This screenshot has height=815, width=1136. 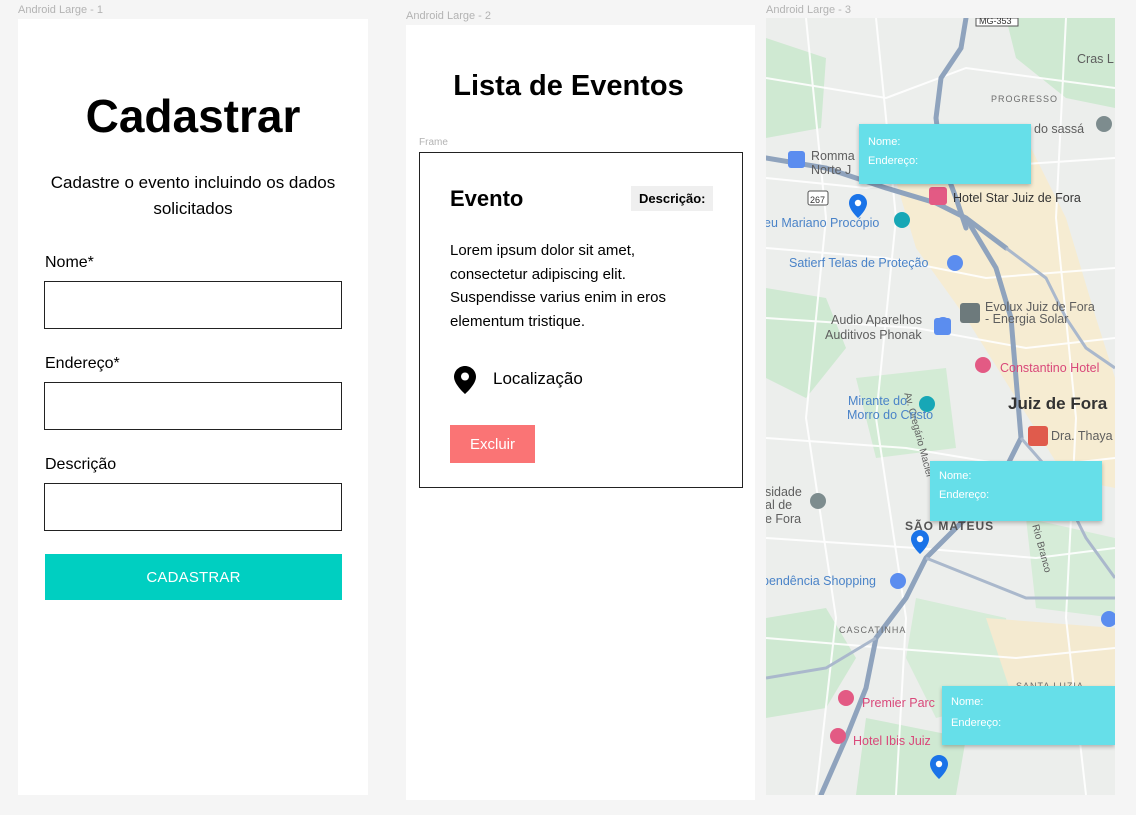 What do you see at coordinates (784, 519) in the screenshot?
I see `map-label-sidade-3: e Fora` at bounding box center [784, 519].